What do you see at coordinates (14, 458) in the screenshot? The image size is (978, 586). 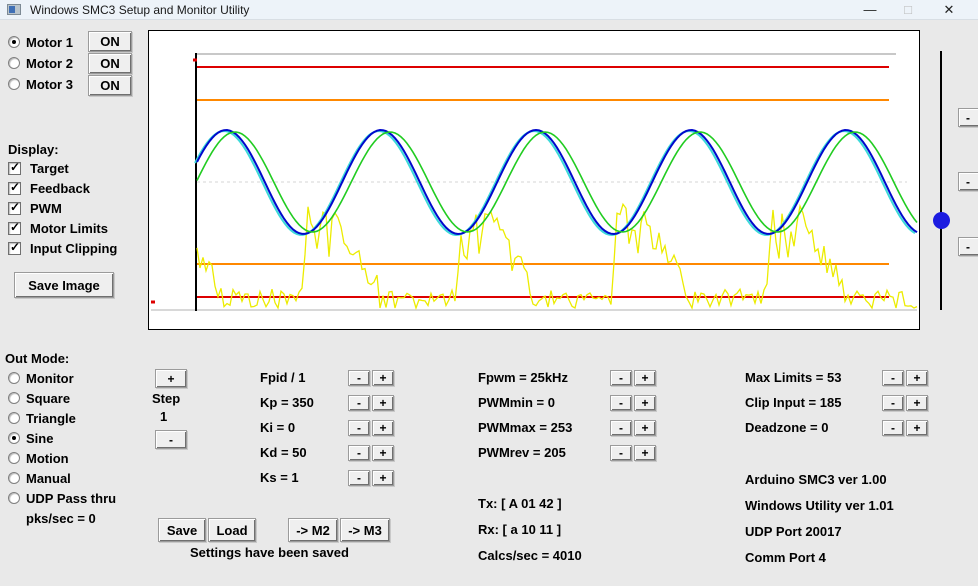 I see `outmode-motion-radio` at bounding box center [14, 458].